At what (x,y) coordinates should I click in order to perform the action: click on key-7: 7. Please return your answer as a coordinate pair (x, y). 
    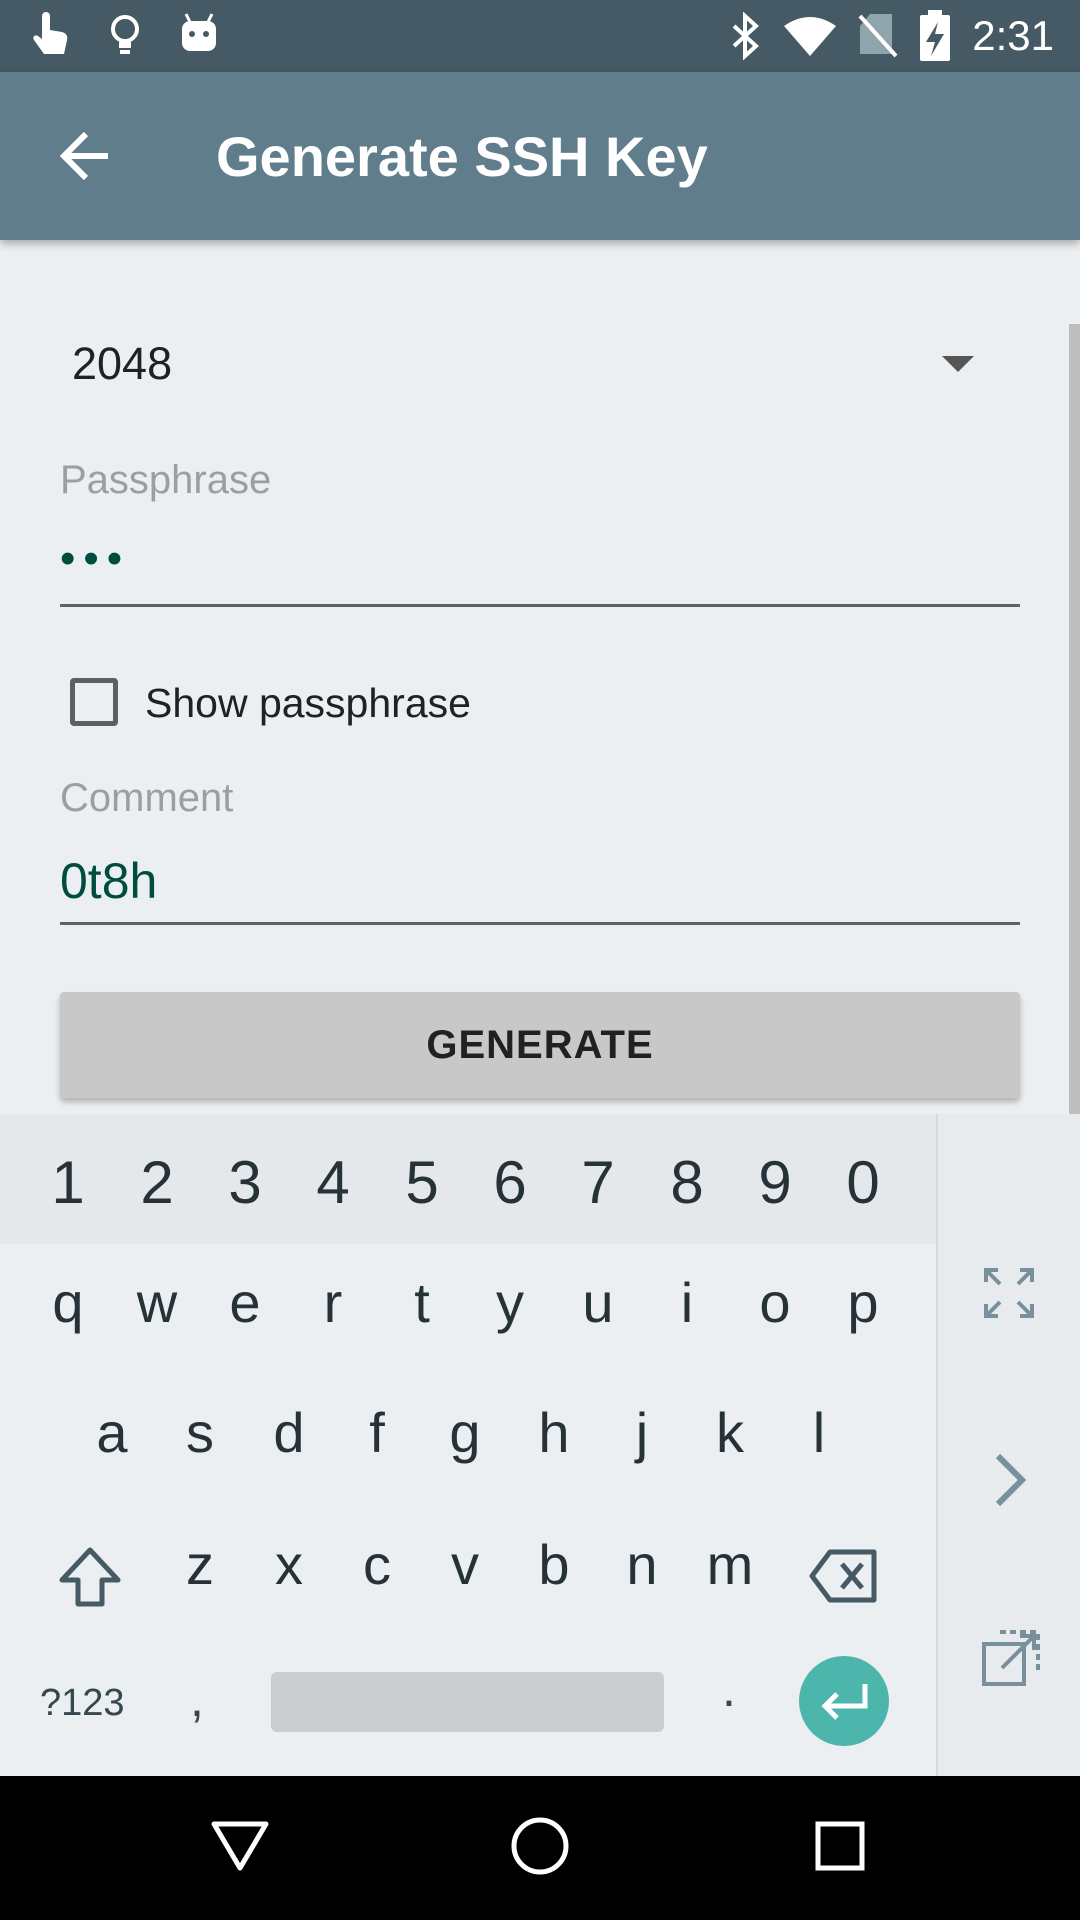
    Looking at the image, I should click on (598, 1182).